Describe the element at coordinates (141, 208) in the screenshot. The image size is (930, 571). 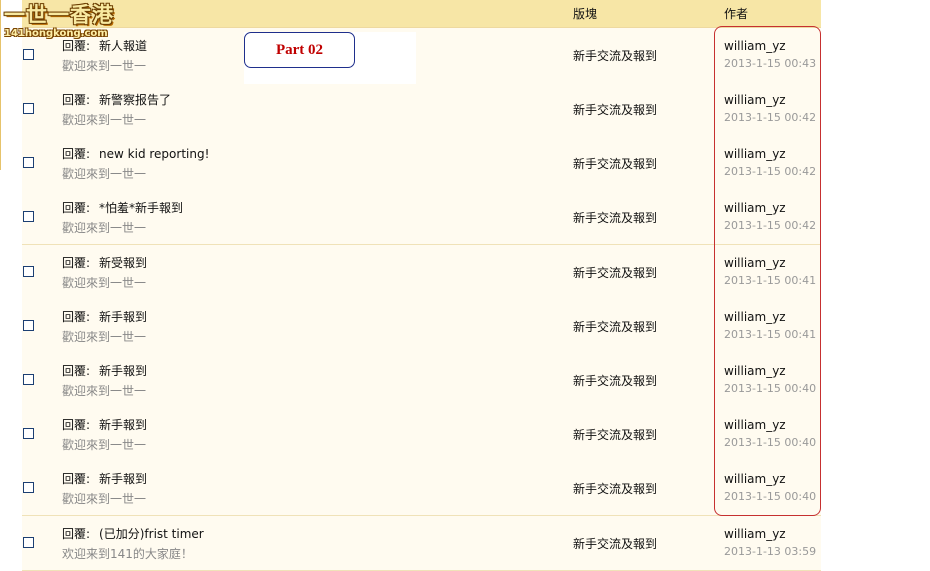
I see `post-title: *怕羞*新手報到` at that location.